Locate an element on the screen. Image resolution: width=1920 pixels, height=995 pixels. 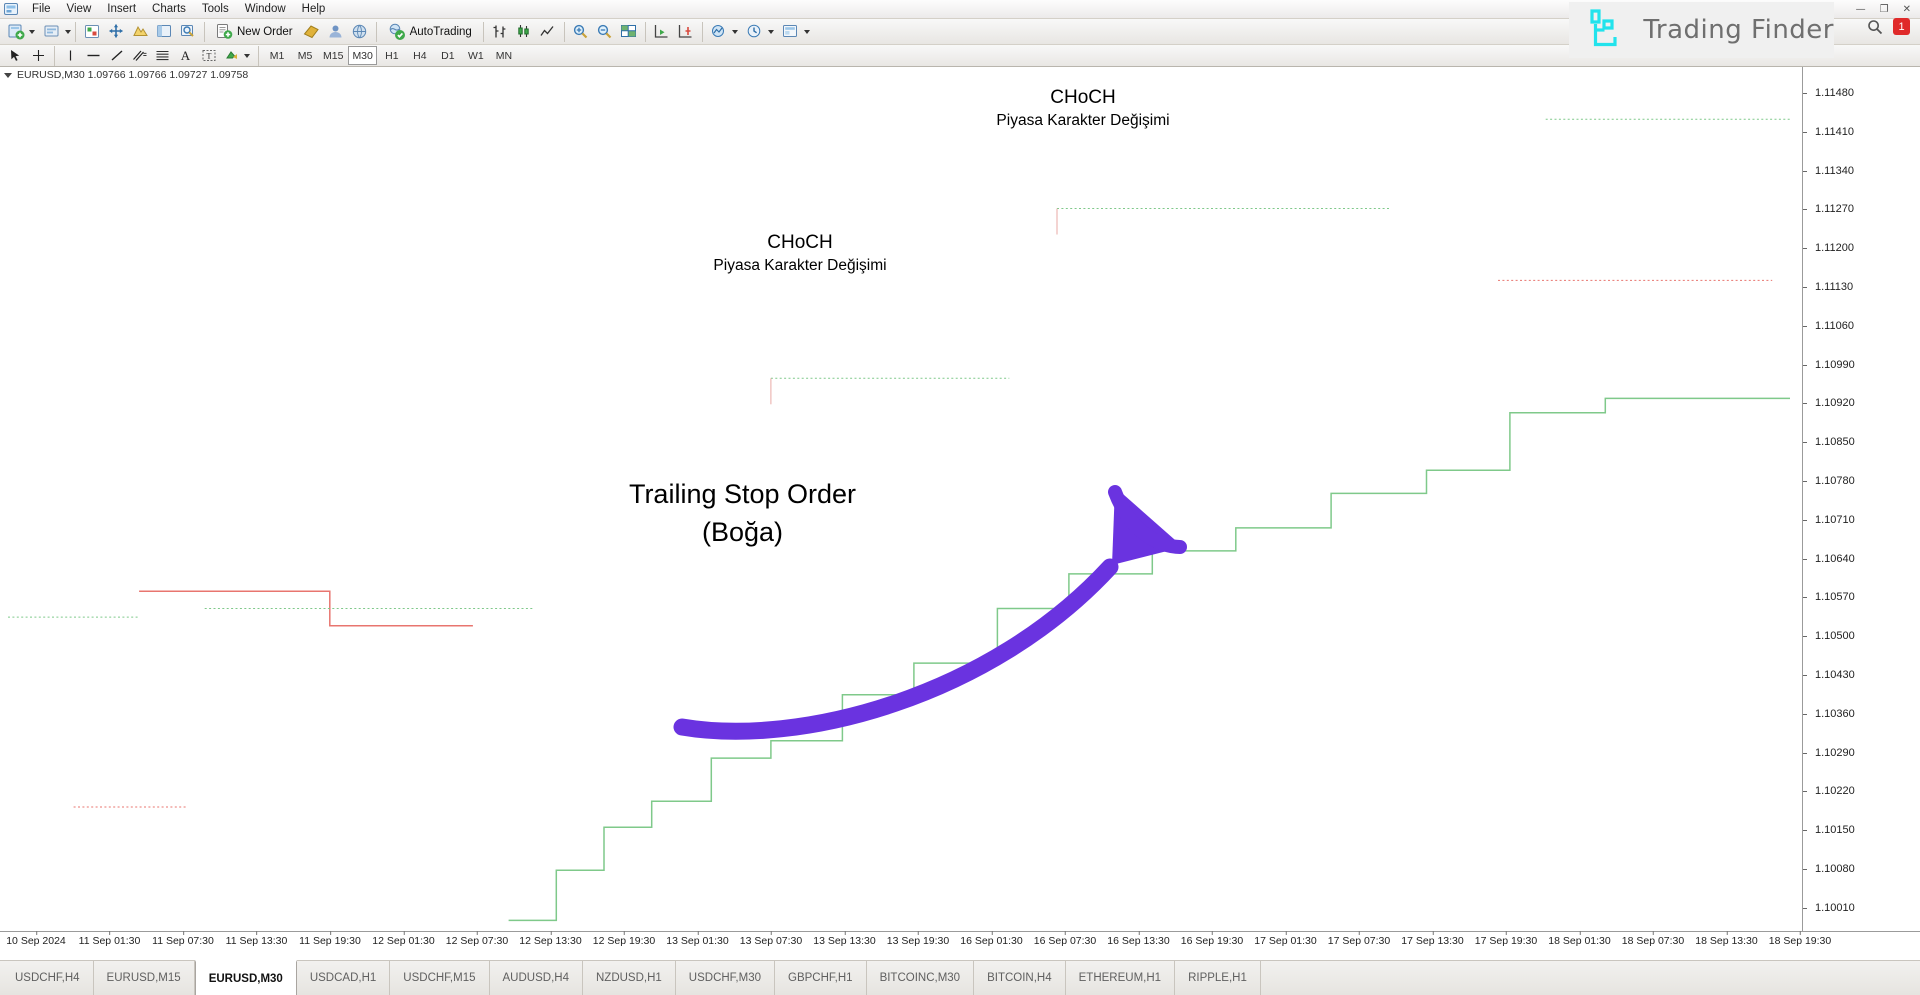
menu-item-insert: Insert is located at coordinates (121, 9).